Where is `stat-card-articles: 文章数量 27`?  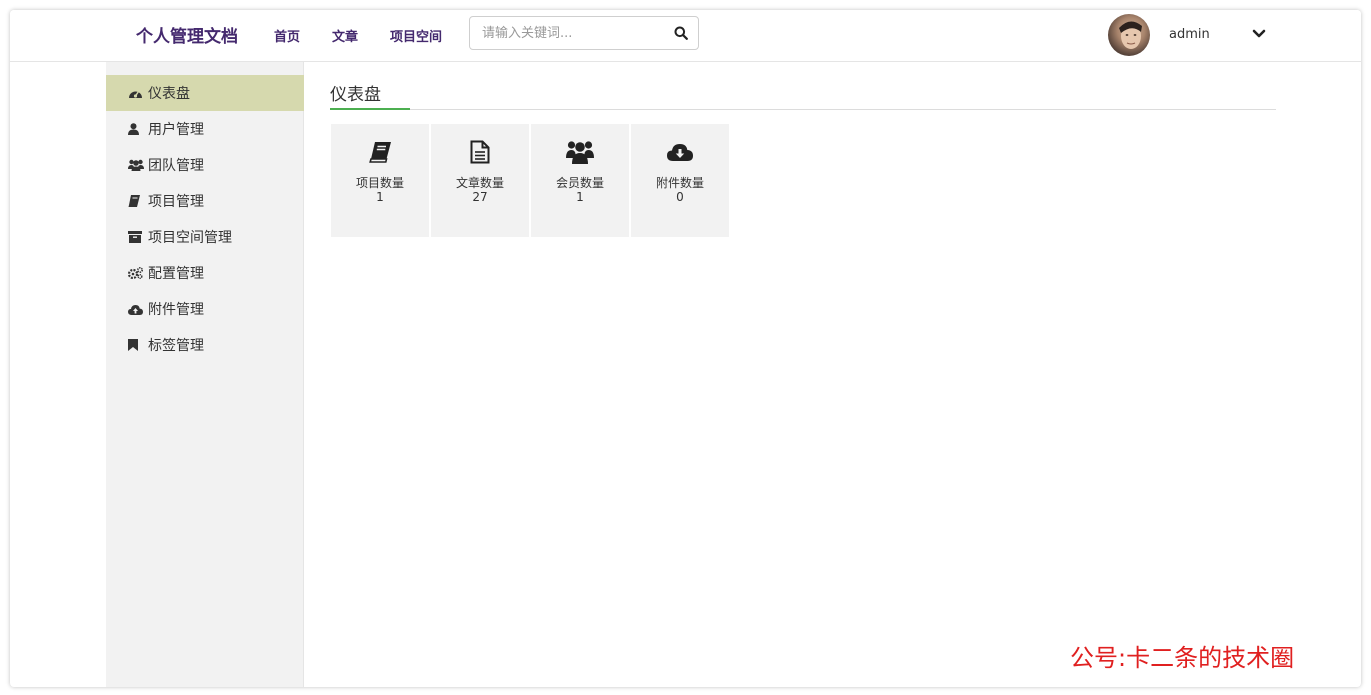 stat-card-articles: 文章数量 27 is located at coordinates (480, 180).